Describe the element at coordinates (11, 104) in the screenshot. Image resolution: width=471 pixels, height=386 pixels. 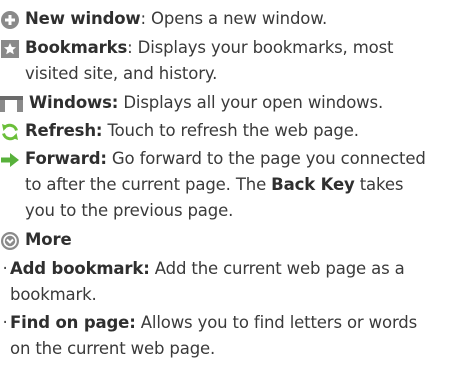
I see `windows-icon` at that location.